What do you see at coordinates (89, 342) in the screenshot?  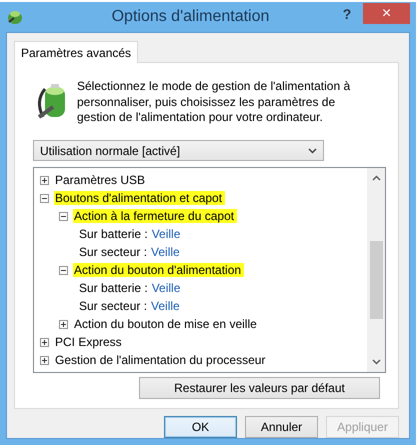 I see `tree-item: PCI Express` at bounding box center [89, 342].